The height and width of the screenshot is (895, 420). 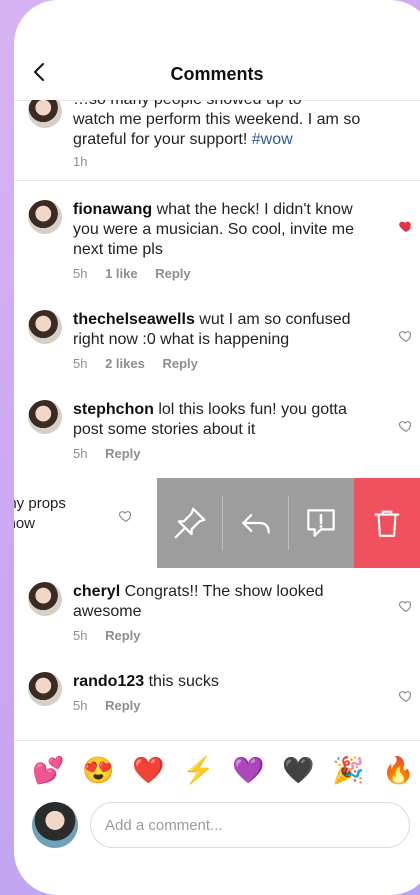 I want to click on swiped-comment-row: any props show, so click(x=217, y=523).